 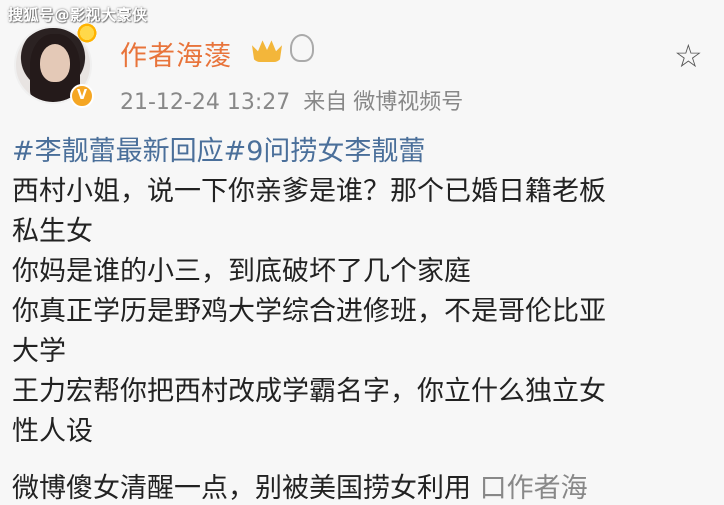 What do you see at coordinates (241, 488) in the screenshot?
I see `post-last-line: 微博傻女清醒一点，别被美国捞女利用` at bounding box center [241, 488].